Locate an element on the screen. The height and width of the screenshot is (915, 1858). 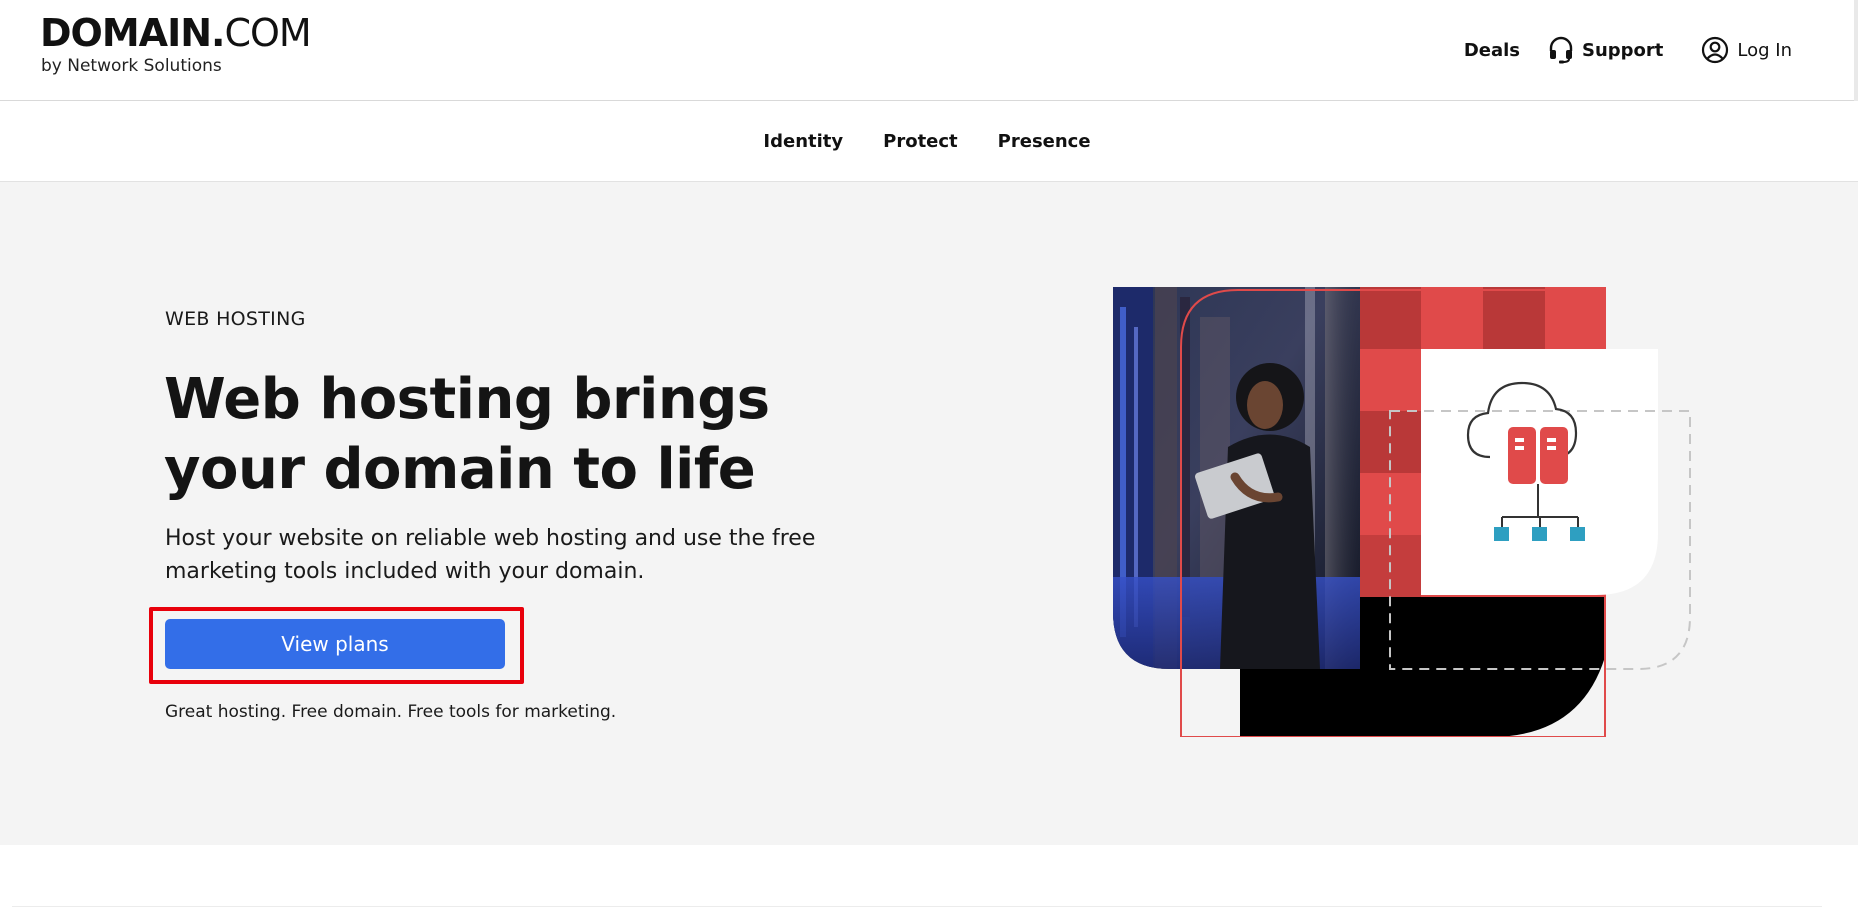
view-plans-button: View plans is located at coordinates (335, 644).